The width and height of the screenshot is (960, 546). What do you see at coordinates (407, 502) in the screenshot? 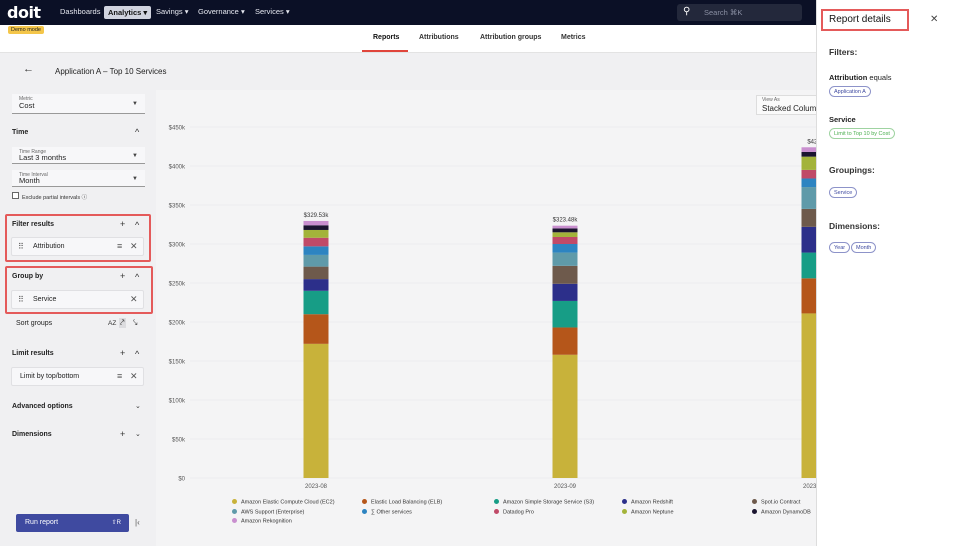
I see `legend-label: Elastic Load Balancing (ELB)` at bounding box center [407, 502].